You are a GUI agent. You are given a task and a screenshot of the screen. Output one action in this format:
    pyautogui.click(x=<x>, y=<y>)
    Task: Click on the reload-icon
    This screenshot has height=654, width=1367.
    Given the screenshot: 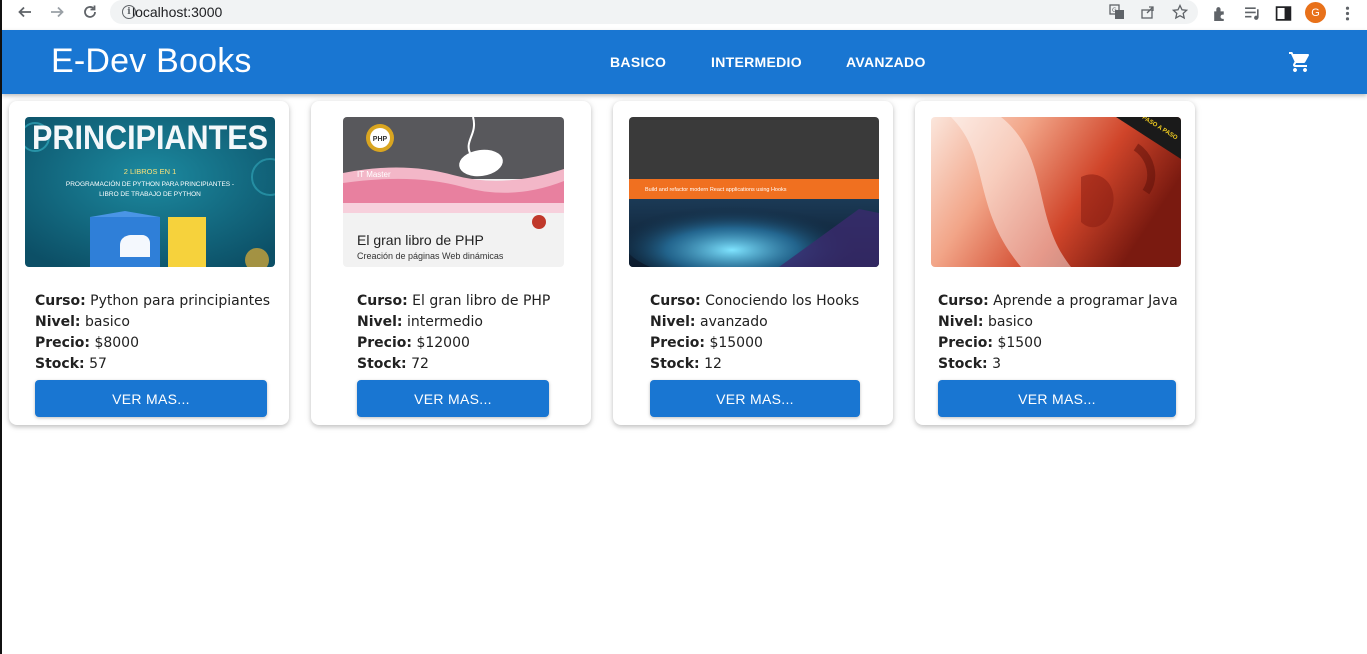 What is the action you would take?
    pyautogui.click(x=90, y=12)
    